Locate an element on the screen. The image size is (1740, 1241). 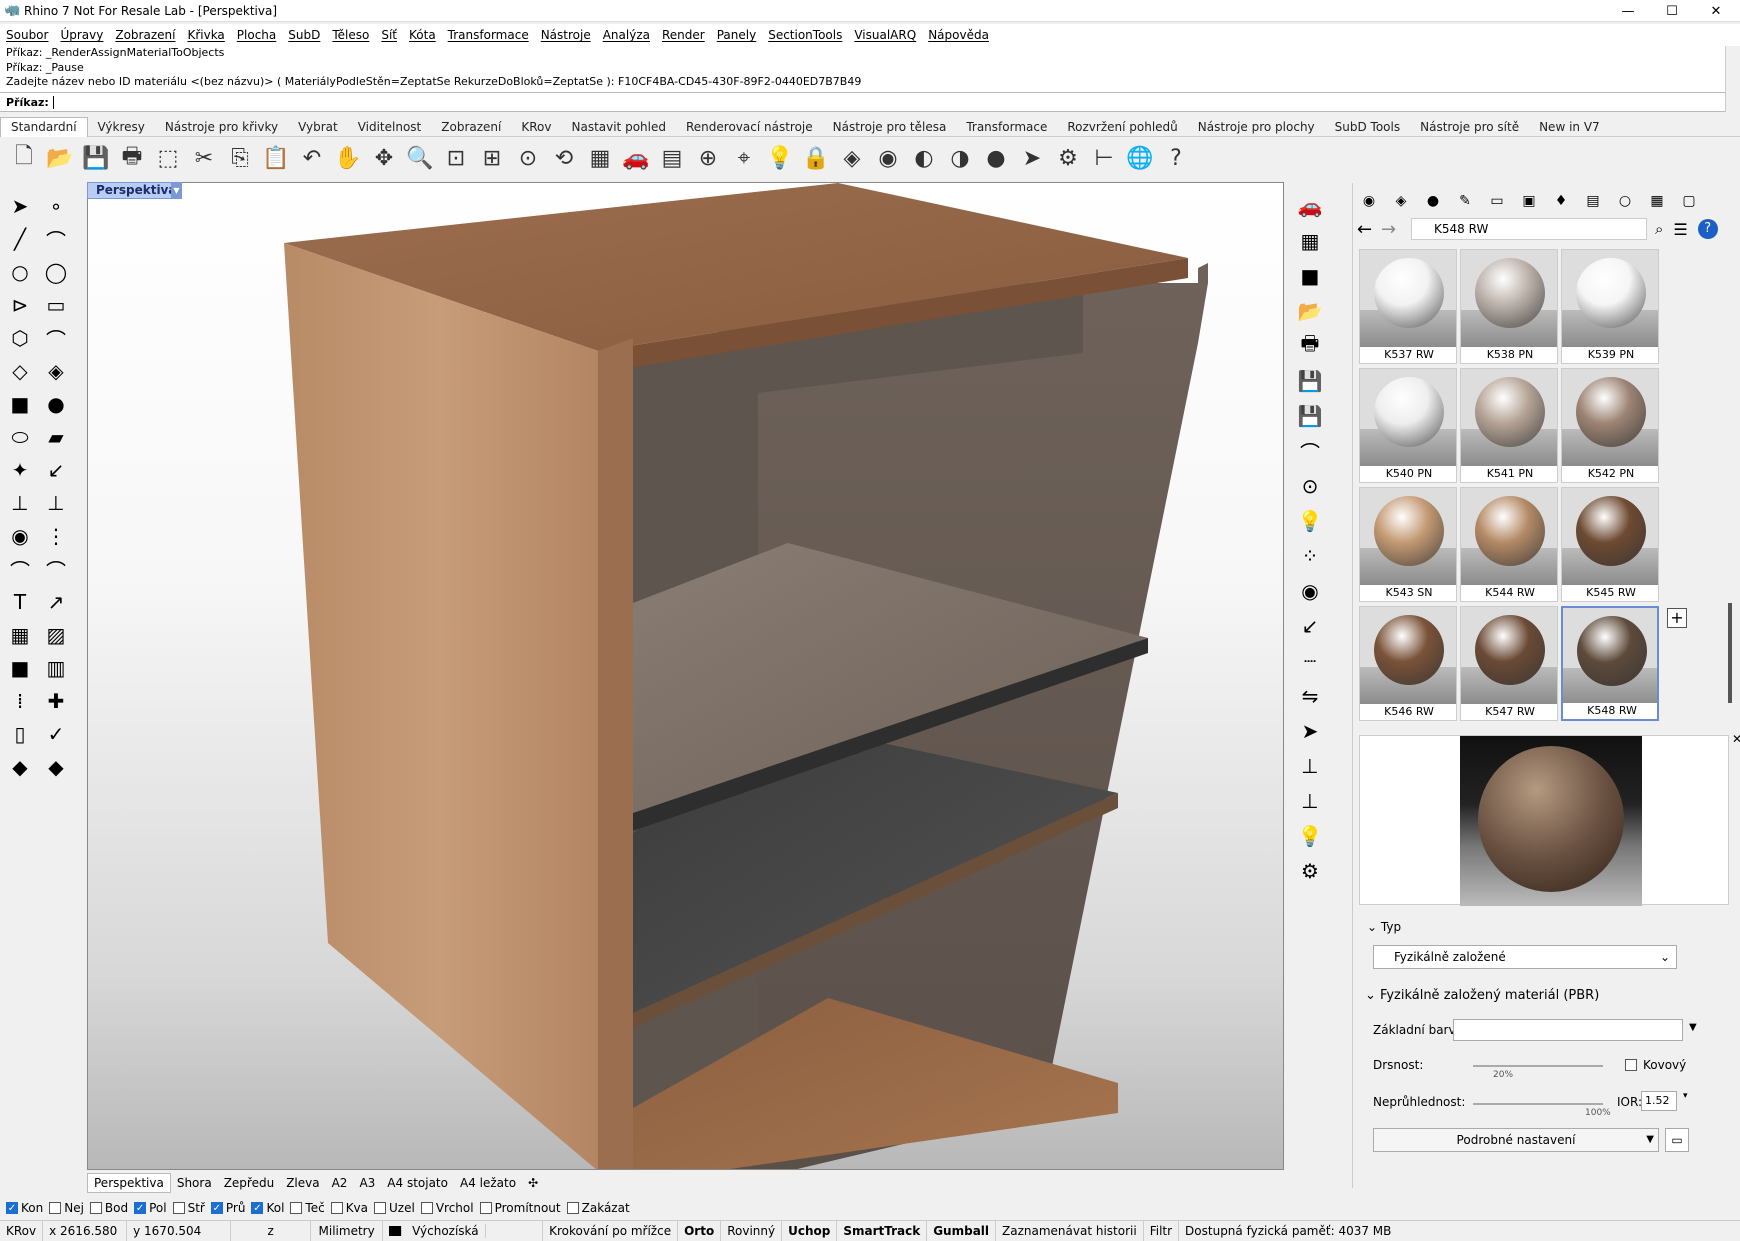
viewport-tab: A4 stojato is located at coordinates (417, 1183).